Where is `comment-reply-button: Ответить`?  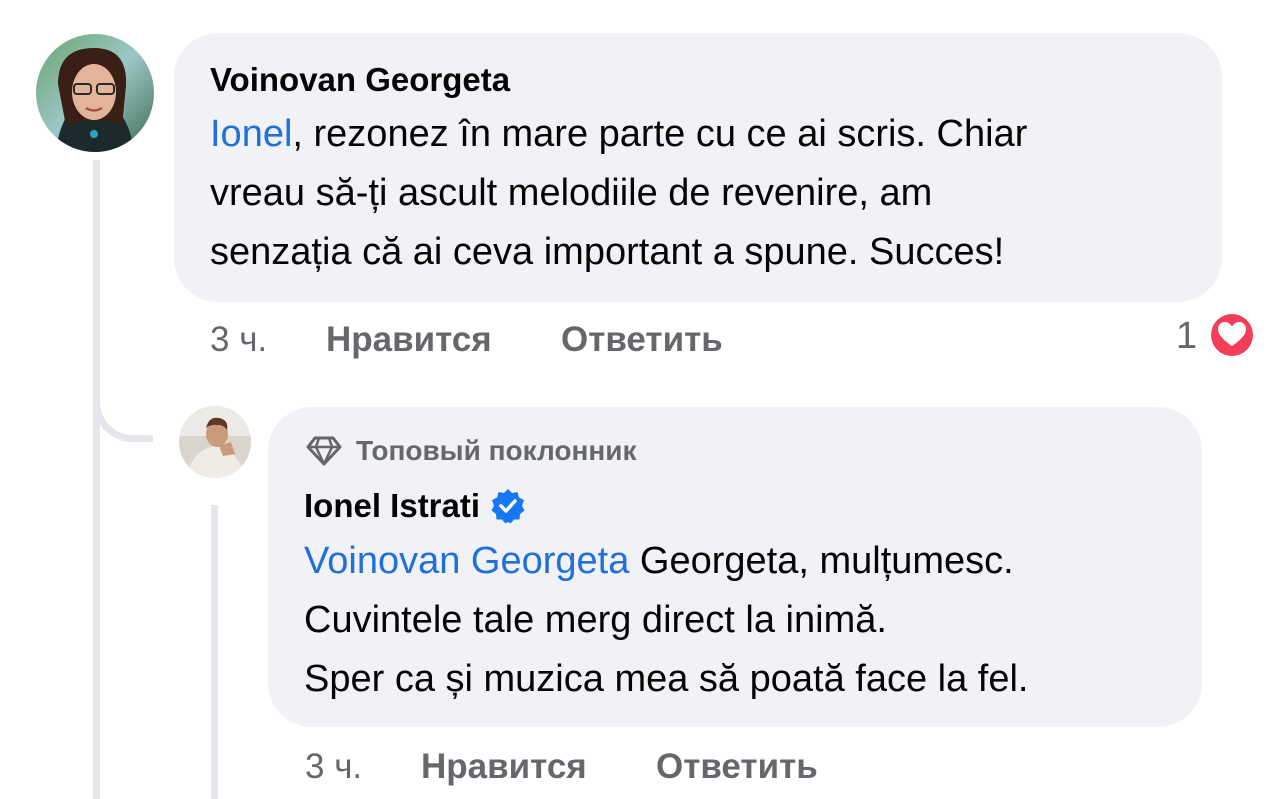 comment-reply-button: Ответить is located at coordinates (642, 340).